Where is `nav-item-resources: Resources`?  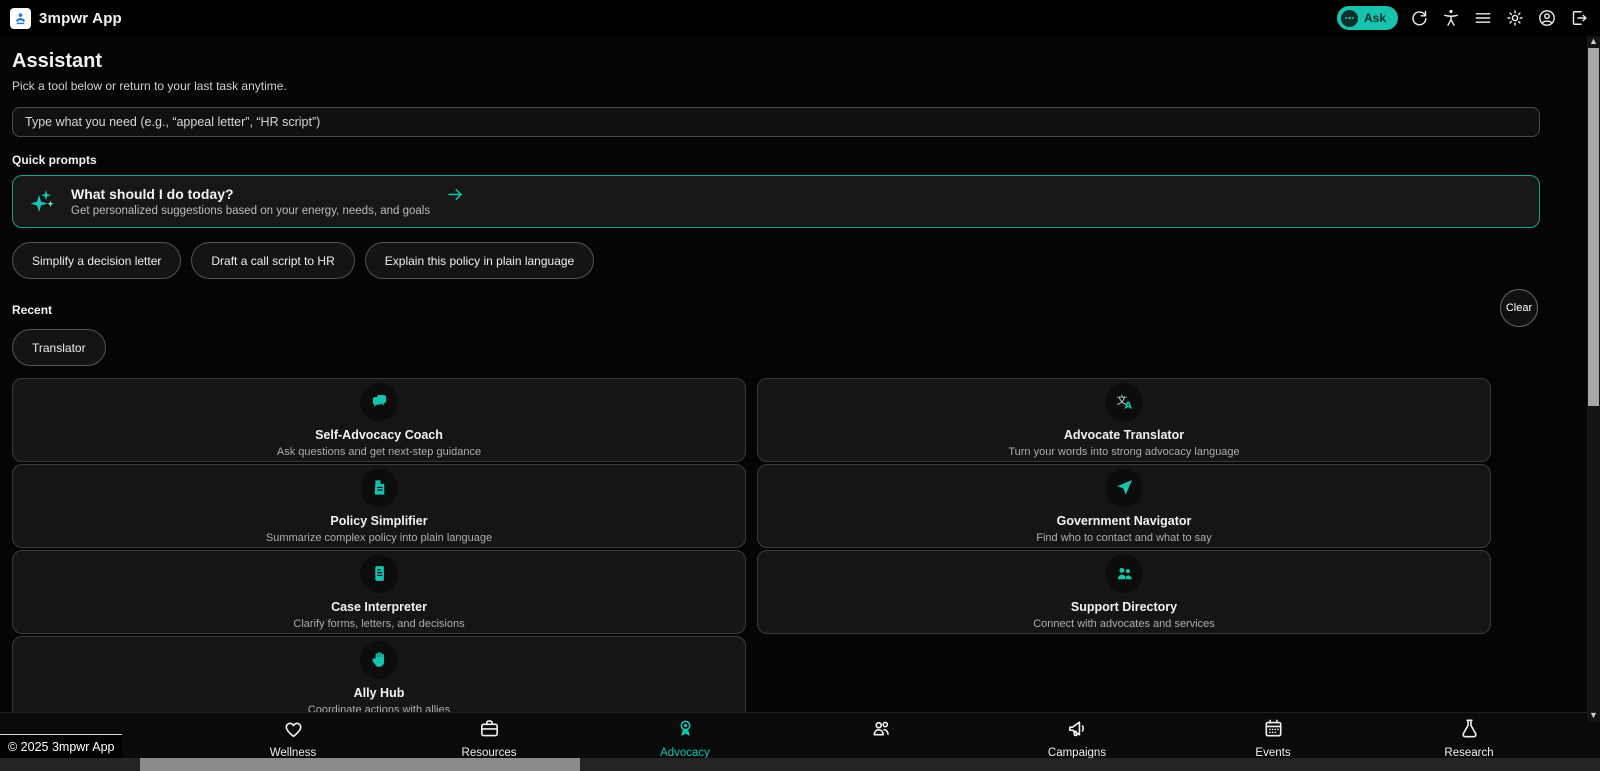
nav-item-resources: Resources is located at coordinates (489, 736).